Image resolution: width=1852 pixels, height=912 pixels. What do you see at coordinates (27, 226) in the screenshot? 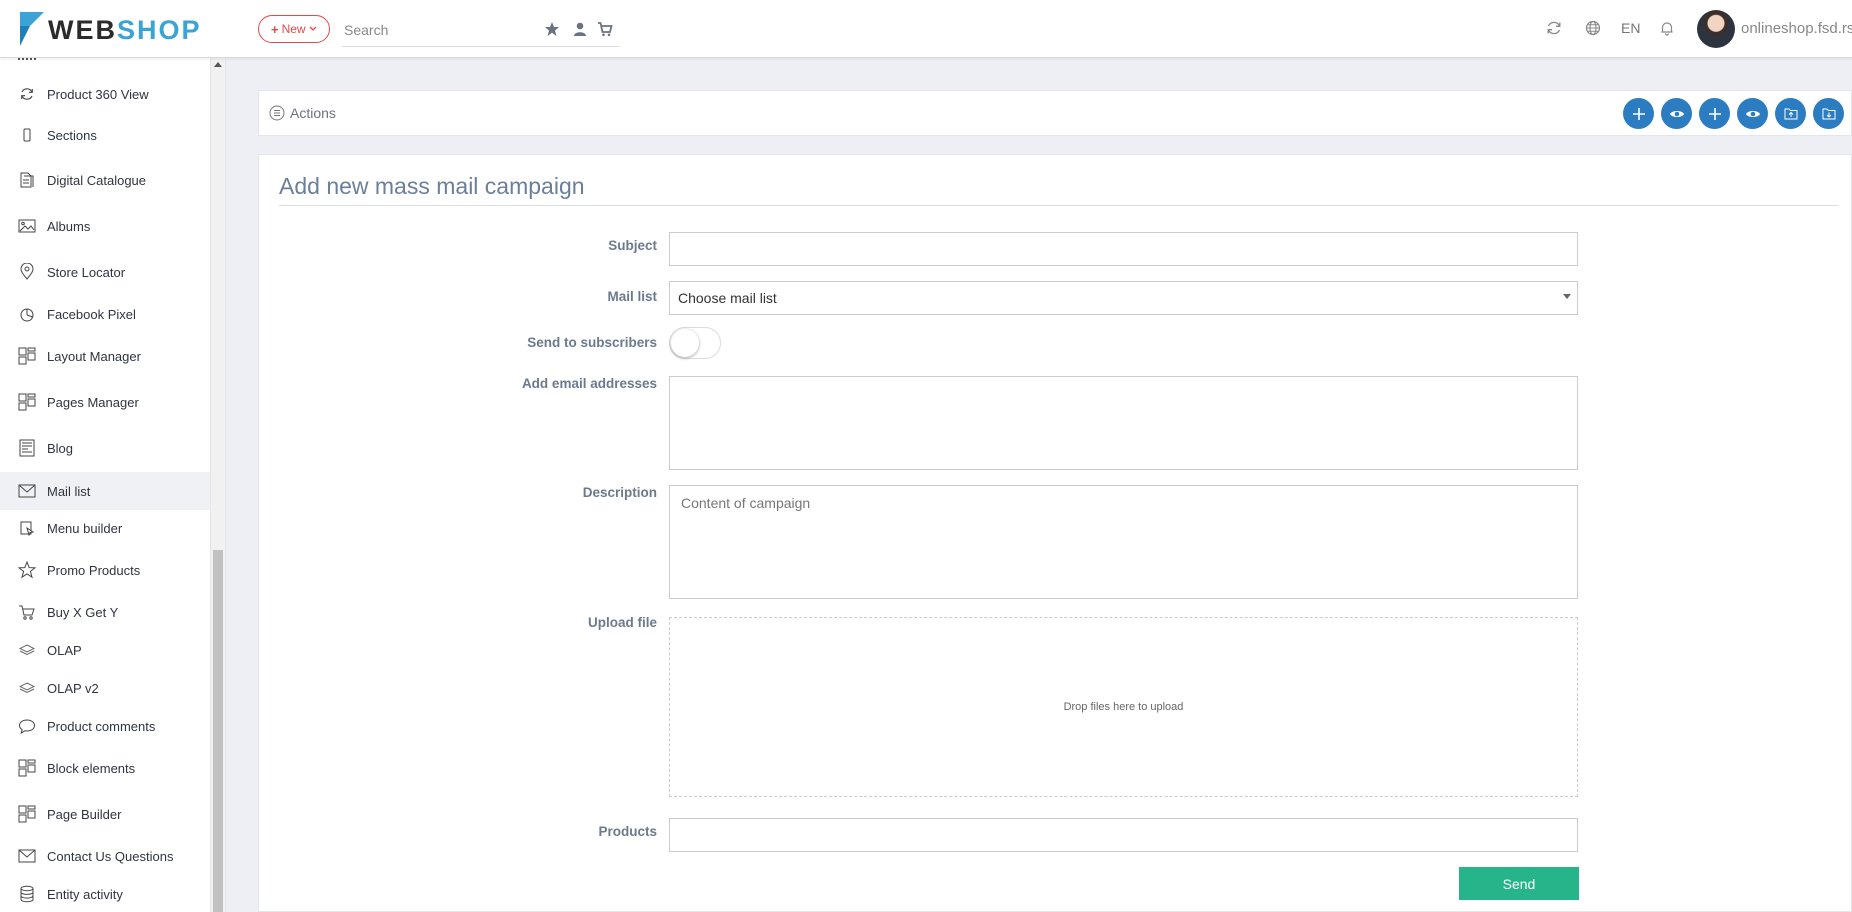
I see `image-icon` at bounding box center [27, 226].